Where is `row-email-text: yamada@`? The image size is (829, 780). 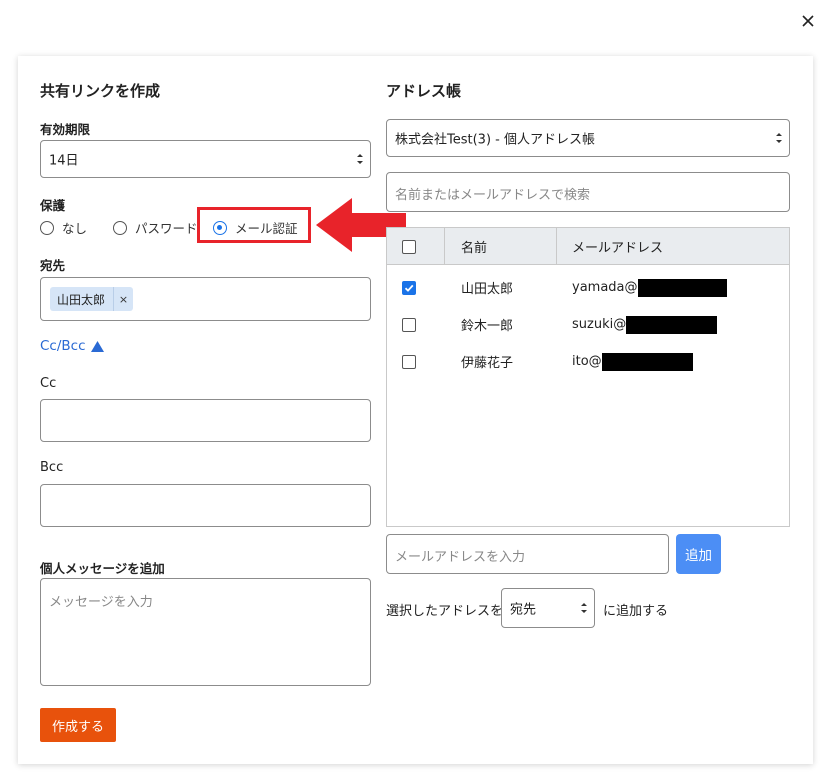 row-email-text: yamada@ is located at coordinates (605, 287).